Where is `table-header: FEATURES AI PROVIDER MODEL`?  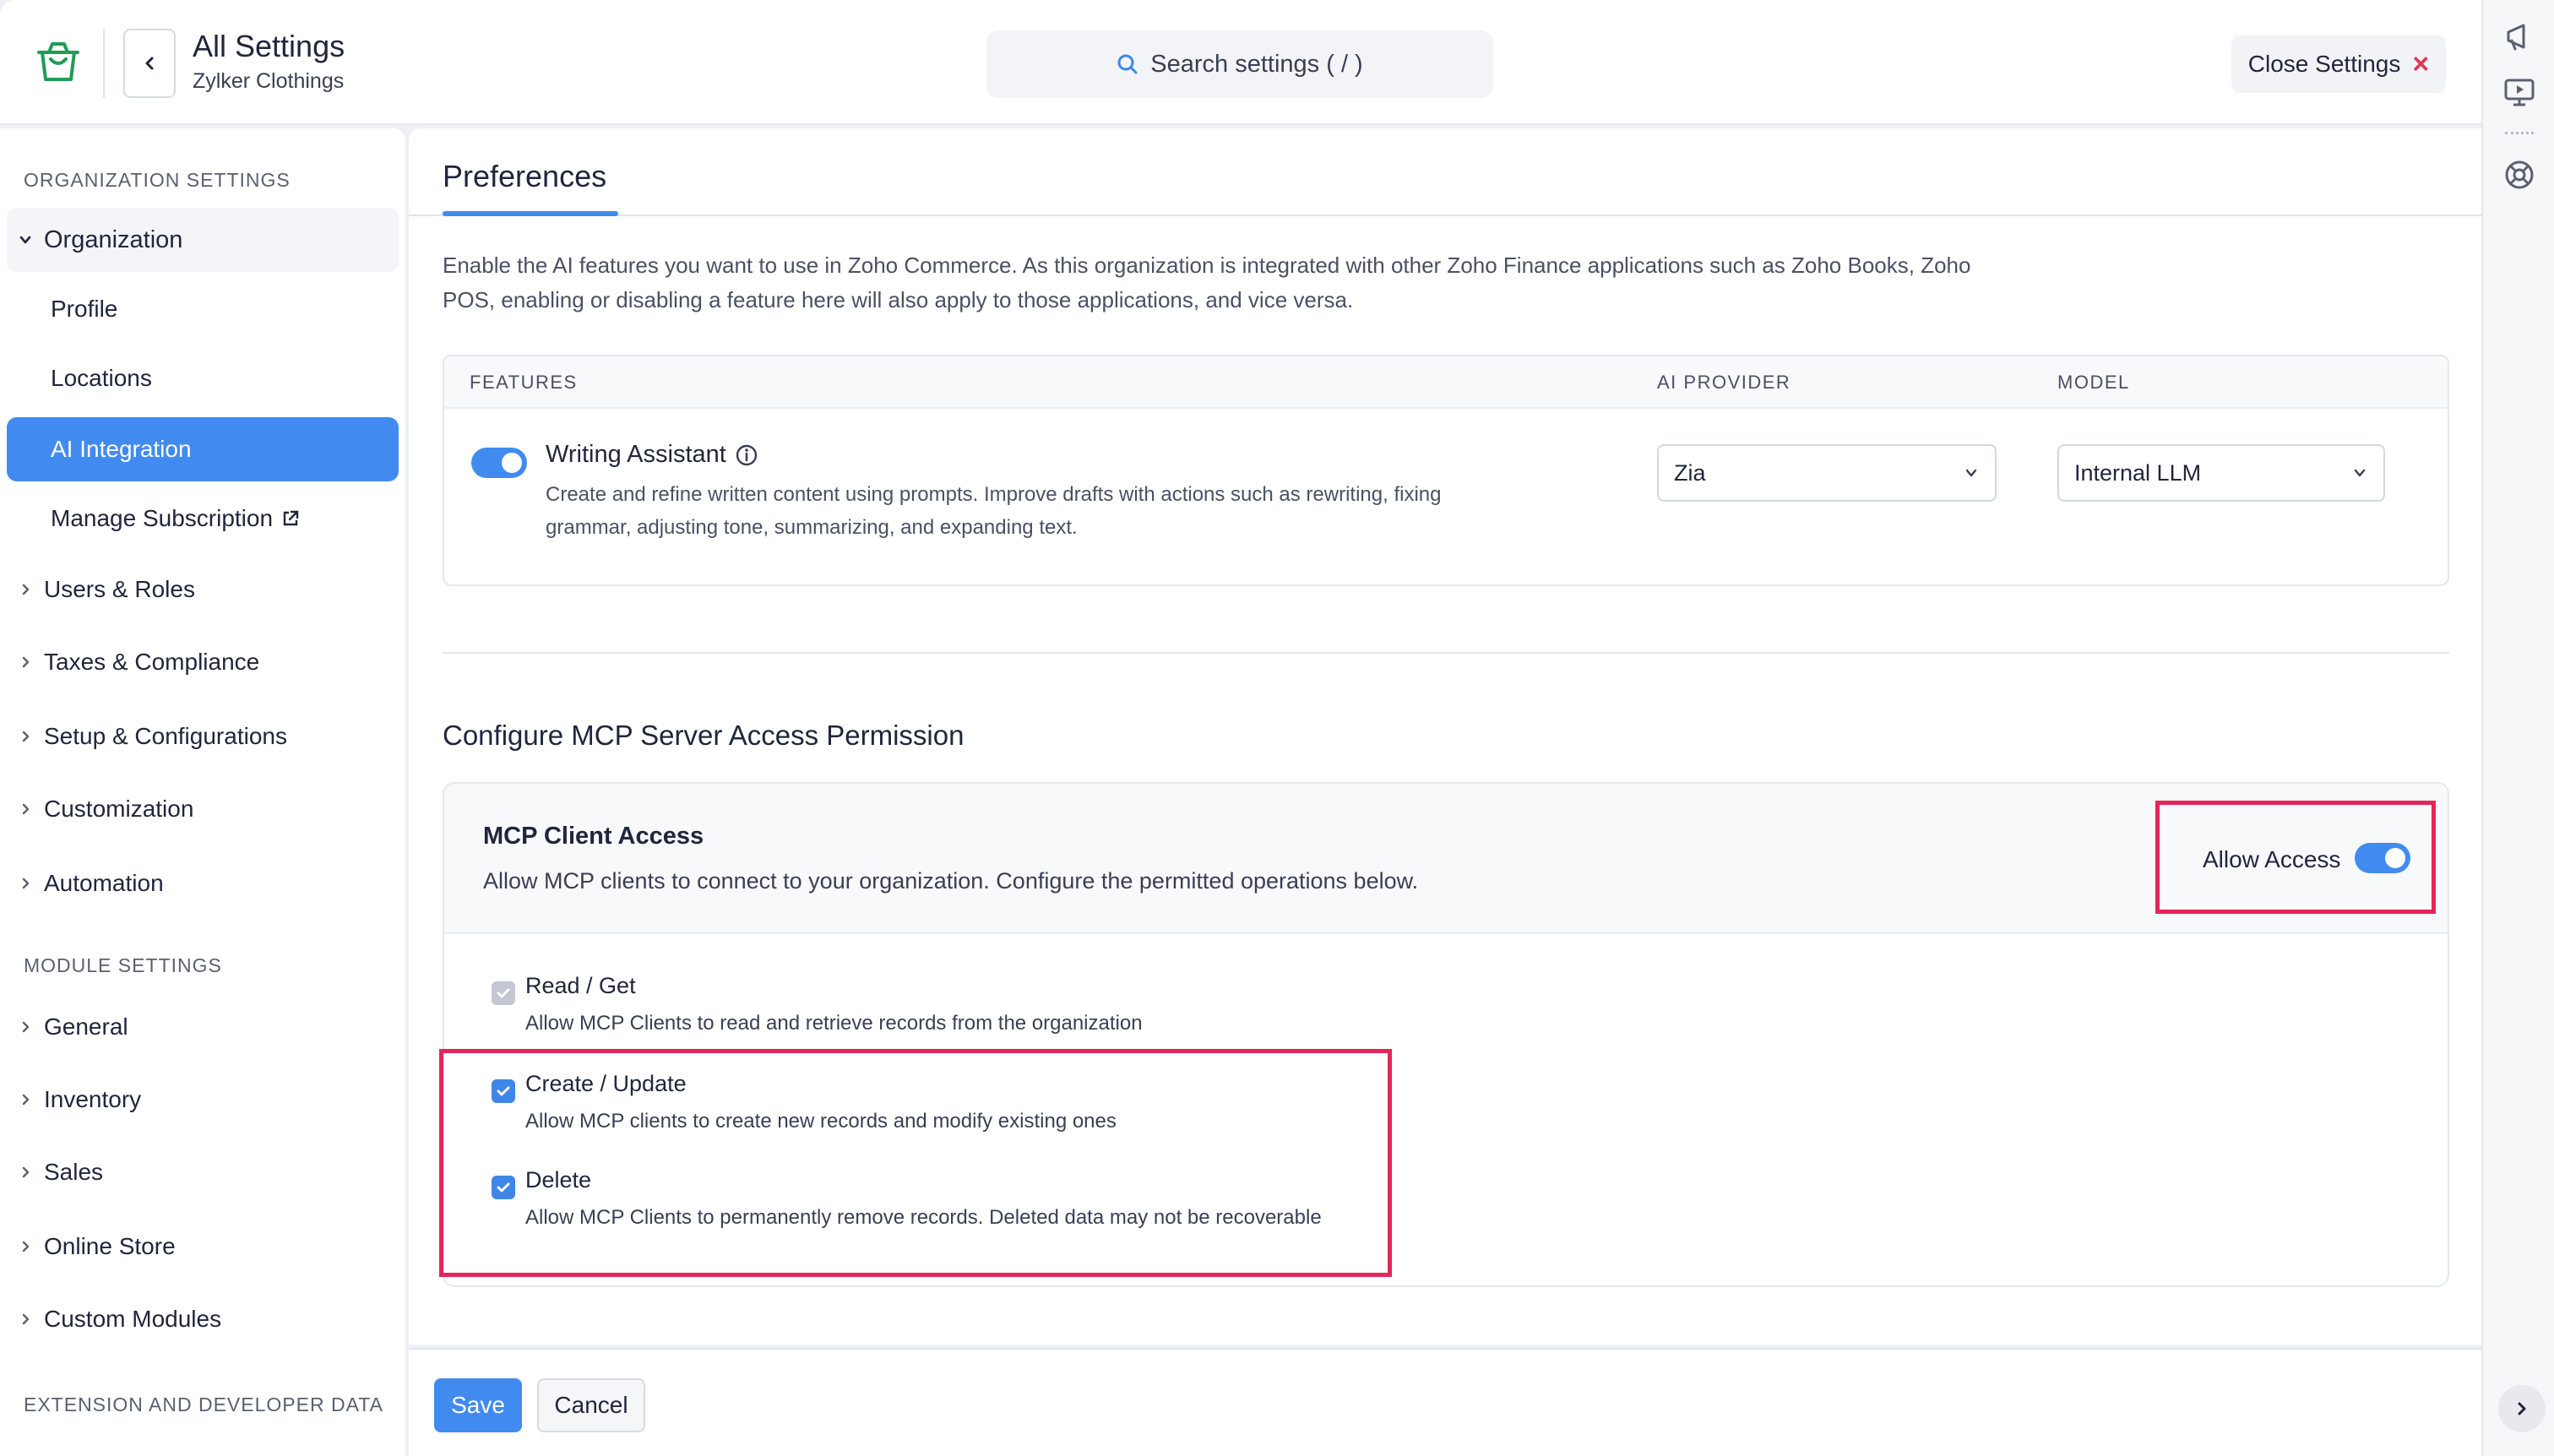 table-header: FEATURES AI PROVIDER MODEL is located at coordinates (1446, 382).